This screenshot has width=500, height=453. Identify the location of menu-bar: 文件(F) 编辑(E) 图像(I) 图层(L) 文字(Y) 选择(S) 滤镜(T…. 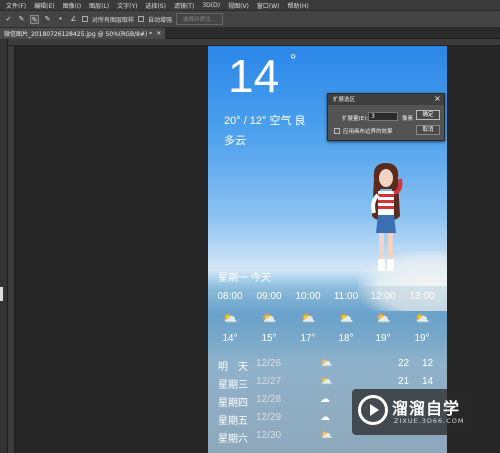
(250, 5).